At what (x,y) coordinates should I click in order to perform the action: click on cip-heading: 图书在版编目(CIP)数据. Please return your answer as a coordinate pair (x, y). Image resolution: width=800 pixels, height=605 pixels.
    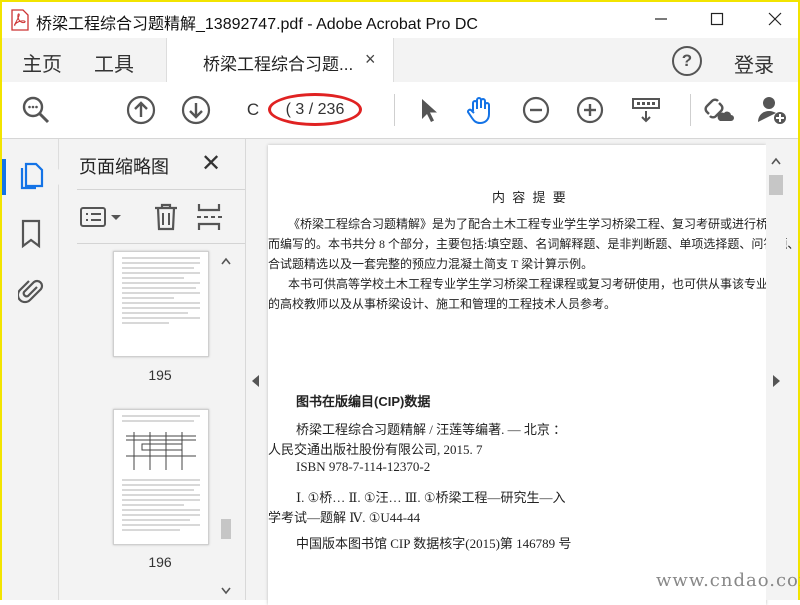
    Looking at the image, I should click on (363, 401).